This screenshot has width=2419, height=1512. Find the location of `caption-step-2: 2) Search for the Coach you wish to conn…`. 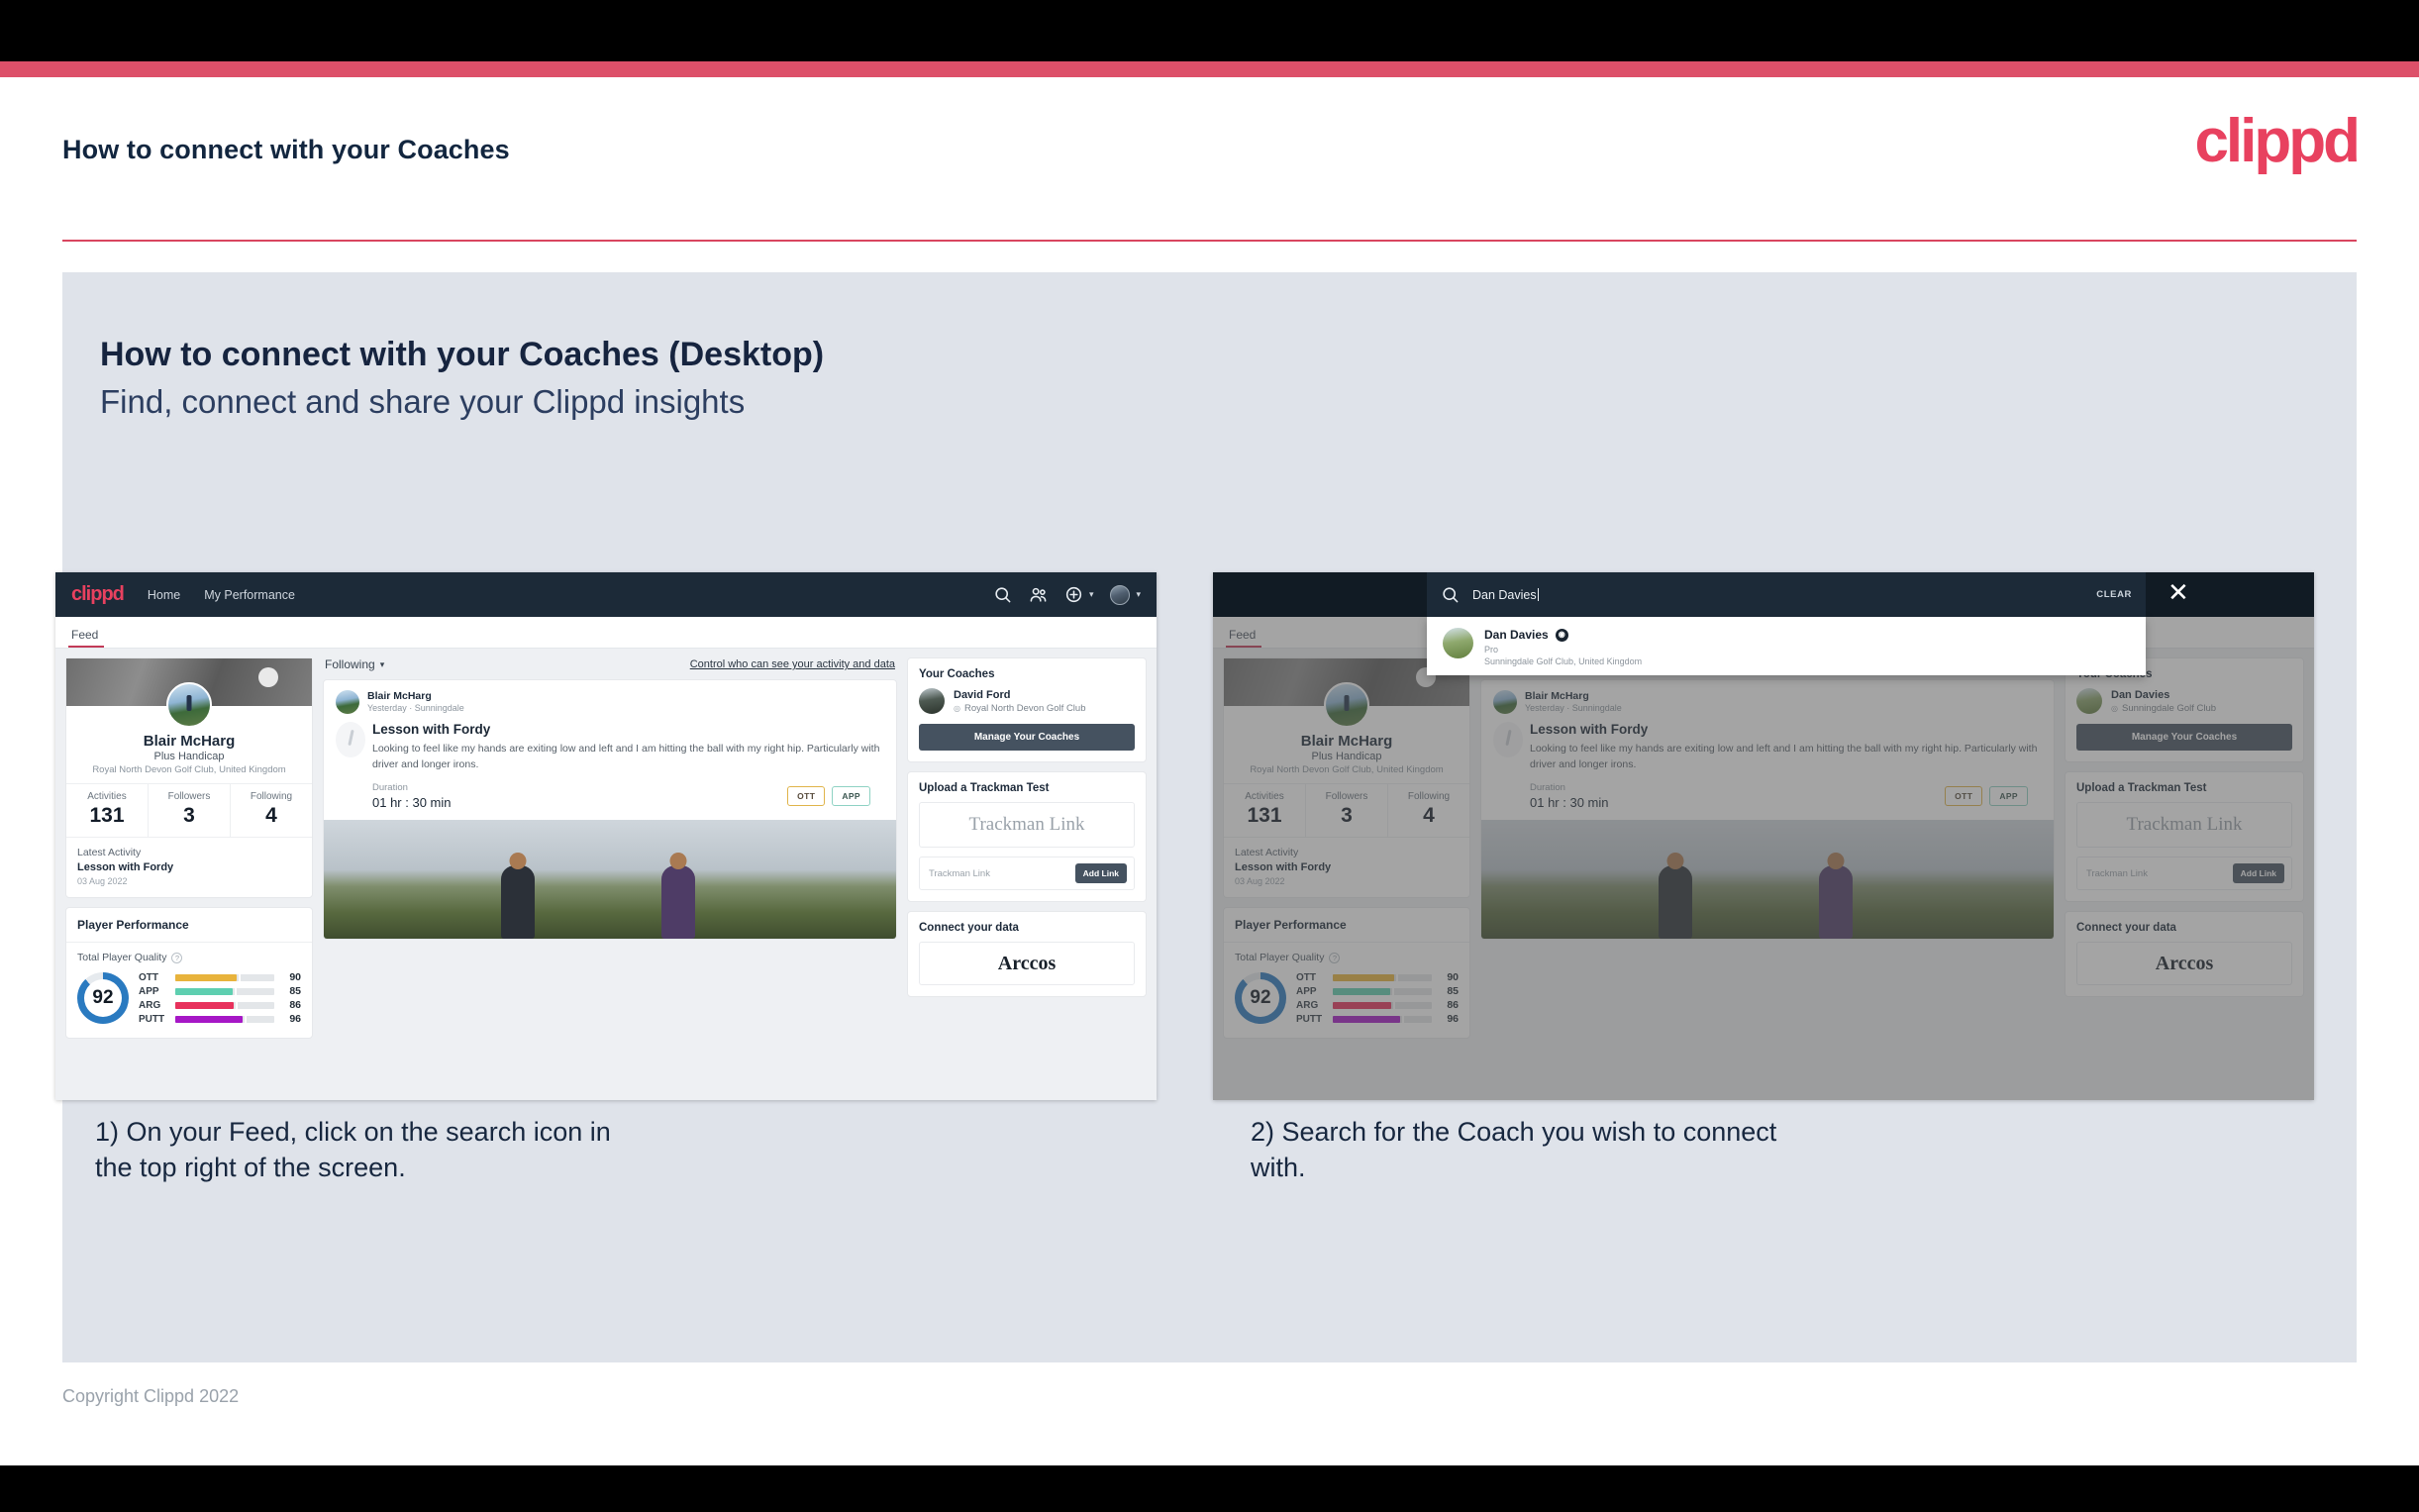

caption-step-2: 2) Search for the Coach you wish to conn… is located at coordinates (1514, 1150).